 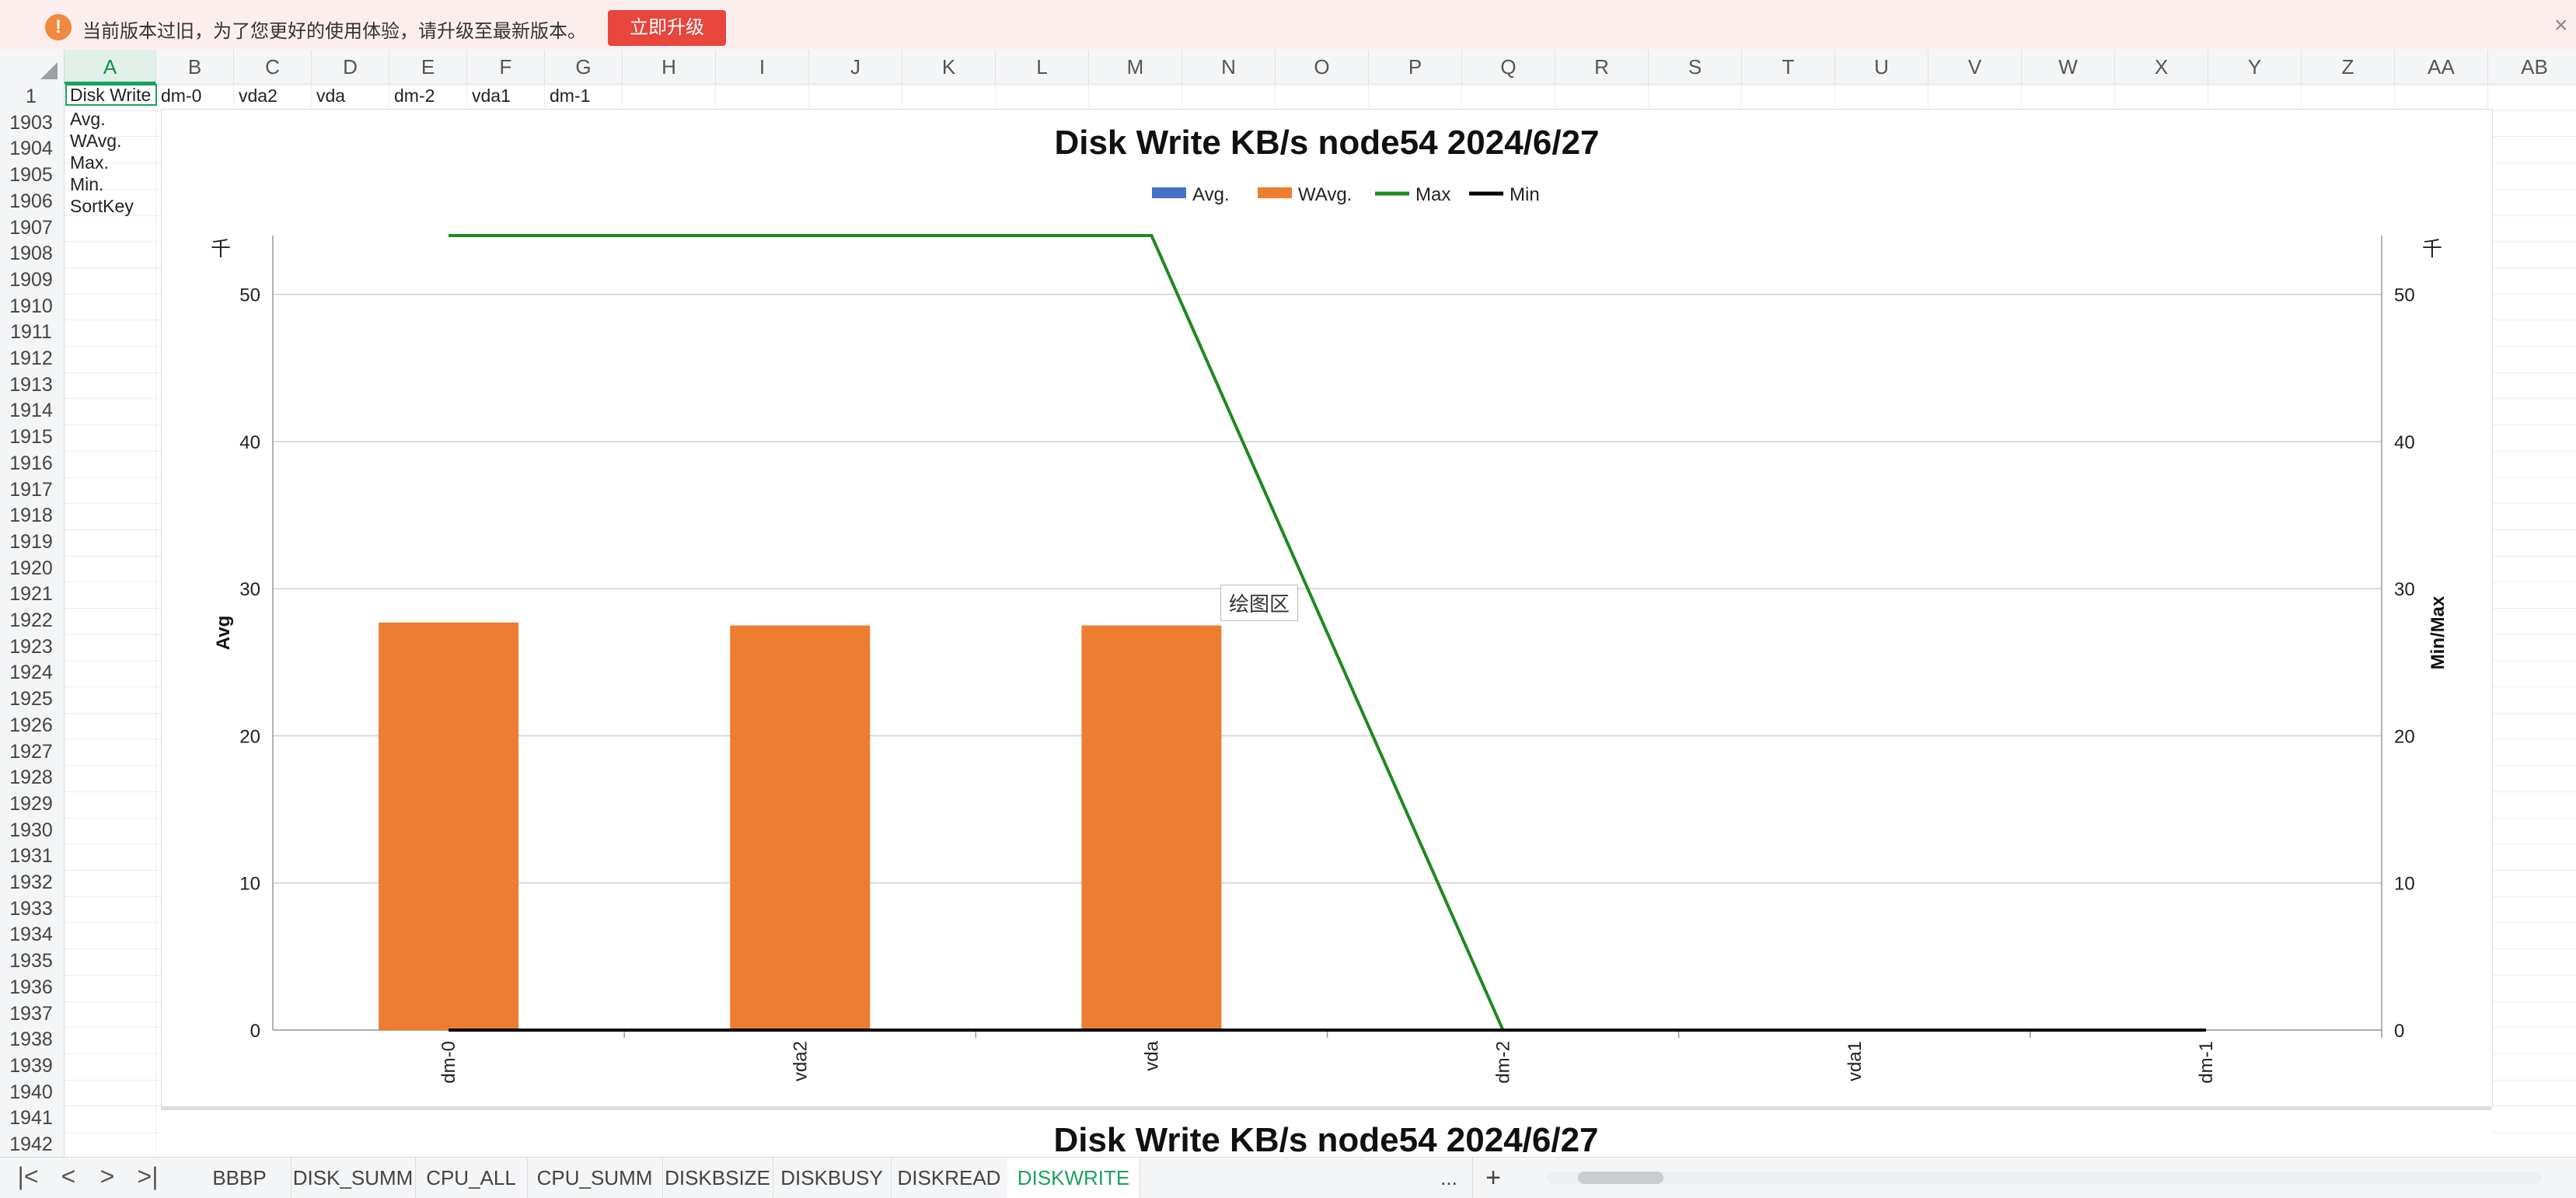 I want to click on row-header-1931: 1931, so click(x=31, y=856).